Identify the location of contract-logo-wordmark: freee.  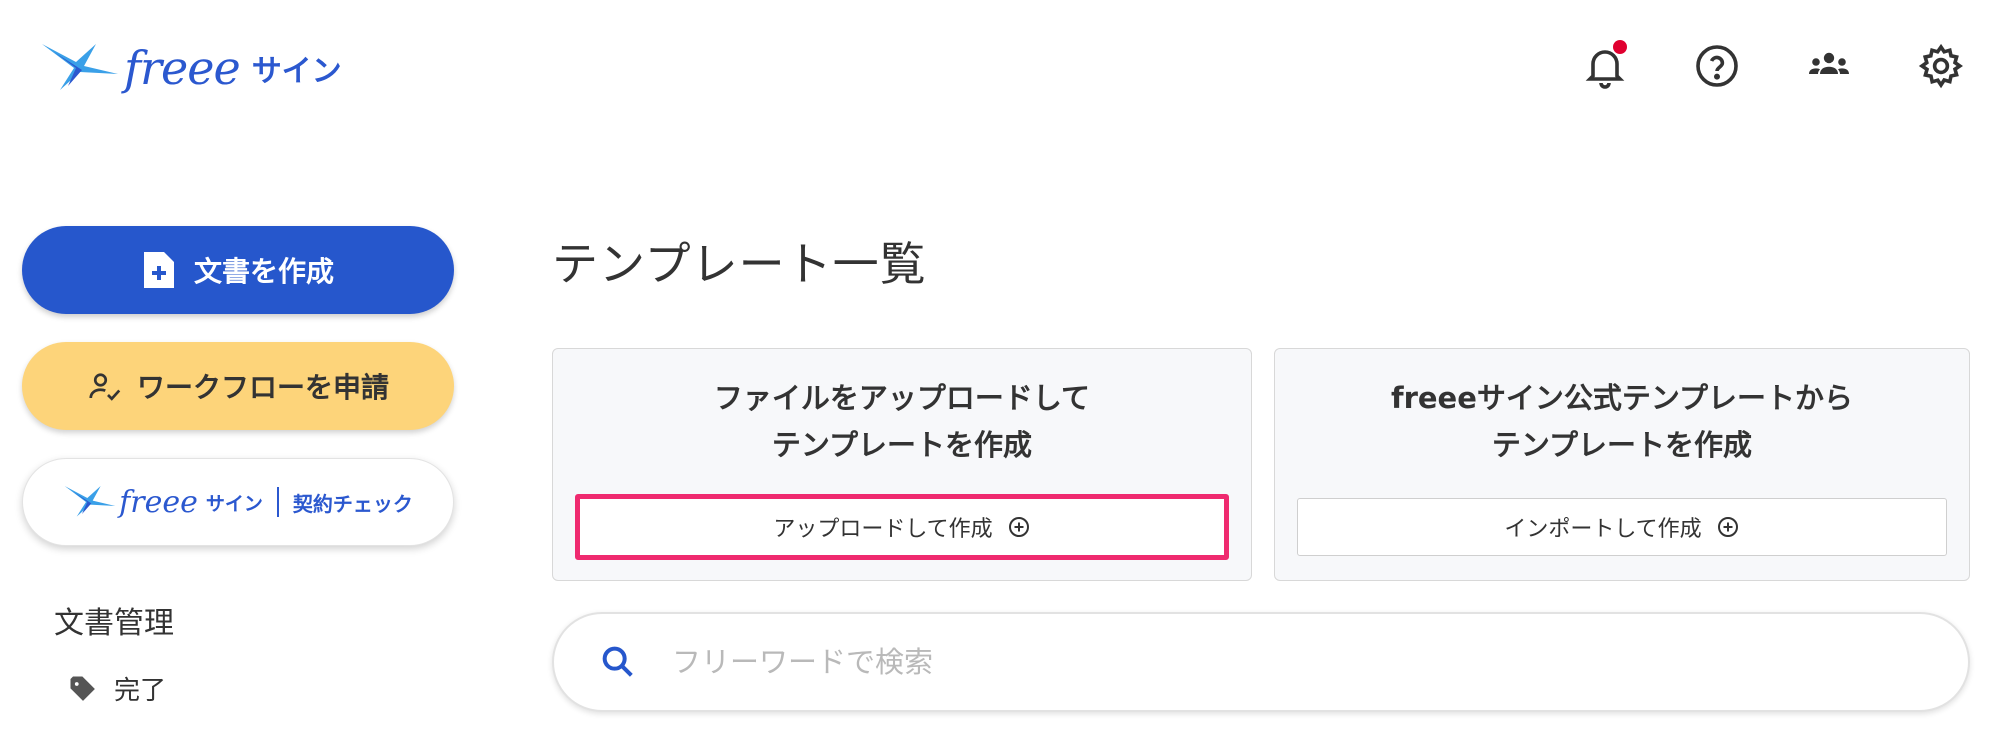
(158, 502).